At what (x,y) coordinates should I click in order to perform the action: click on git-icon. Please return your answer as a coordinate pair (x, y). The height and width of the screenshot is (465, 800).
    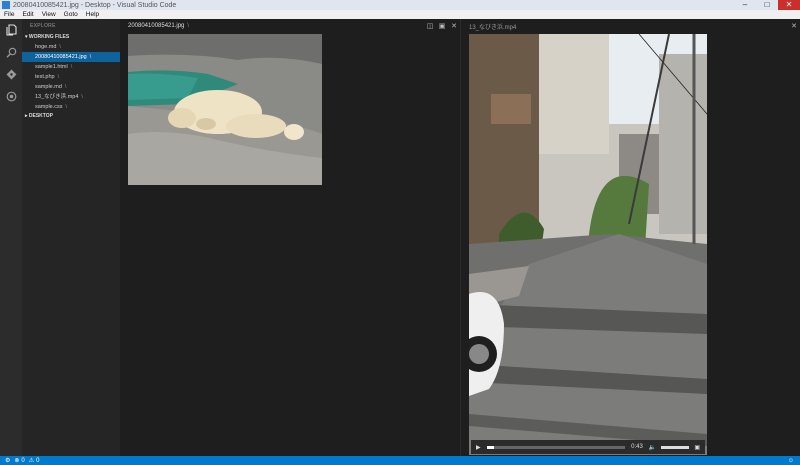
    Looking at the image, I should click on (11, 74).